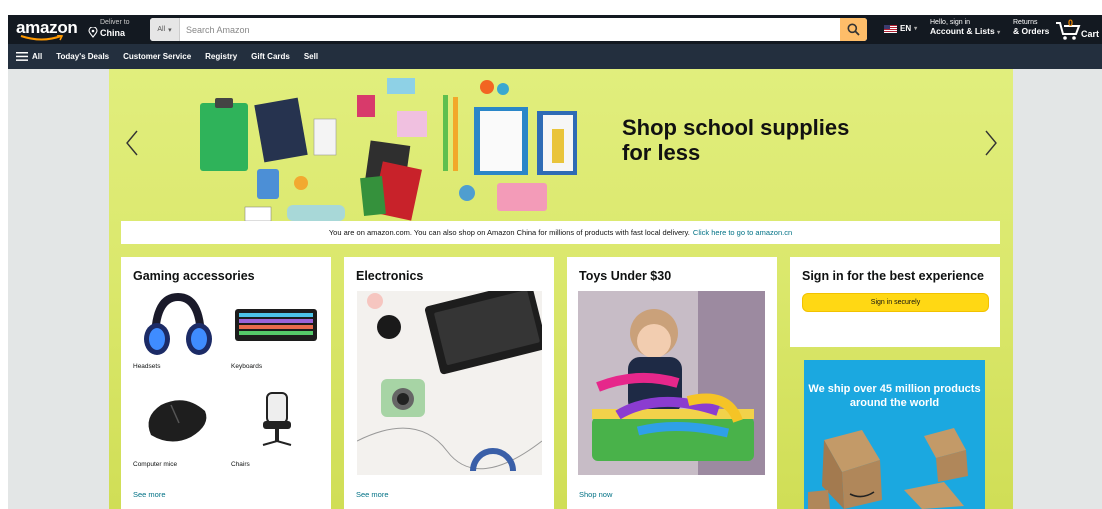 The height and width of the screenshot is (509, 1102). What do you see at coordinates (113, 33) in the screenshot?
I see `deliver-country: China` at bounding box center [113, 33].